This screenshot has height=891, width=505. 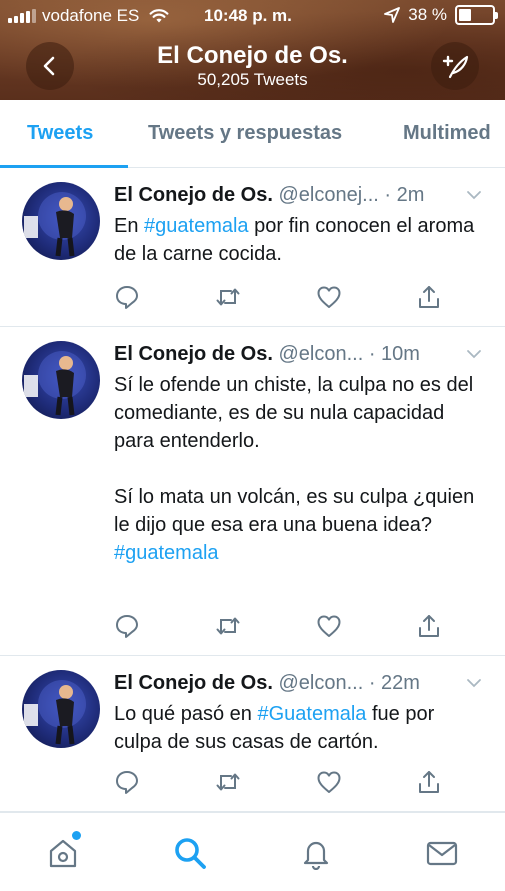 What do you see at coordinates (252, 851) in the screenshot?
I see `bottom-navigation` at bounding box center [252, 851].